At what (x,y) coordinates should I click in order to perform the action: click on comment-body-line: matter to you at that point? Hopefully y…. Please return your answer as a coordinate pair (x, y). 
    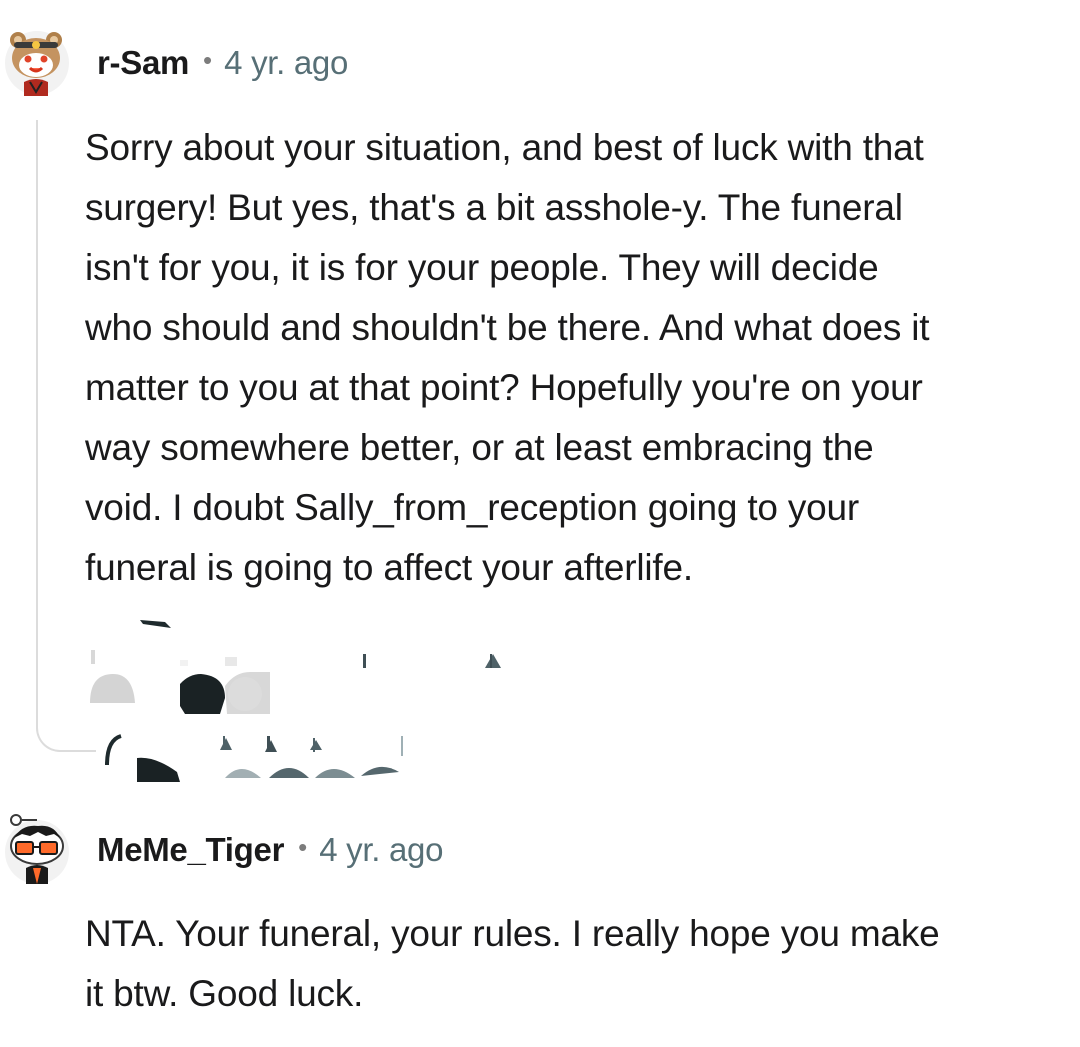
    Looking at the image, I should click on (504, 387).